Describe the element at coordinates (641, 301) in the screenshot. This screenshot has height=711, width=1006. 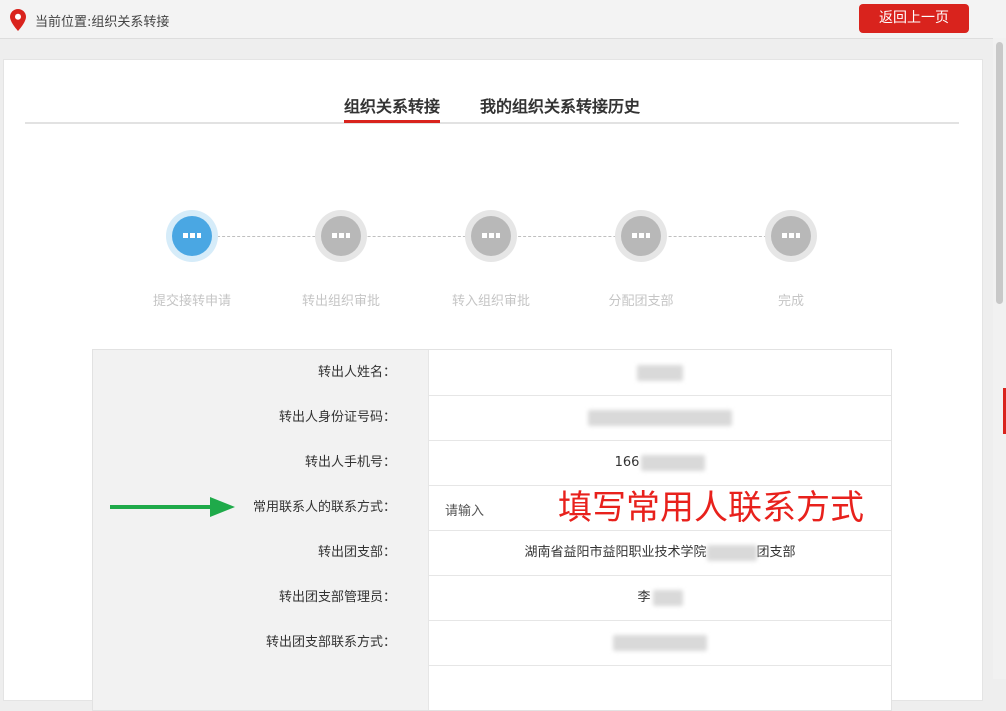
I see `step-4-label: 分配团支部` at that location.